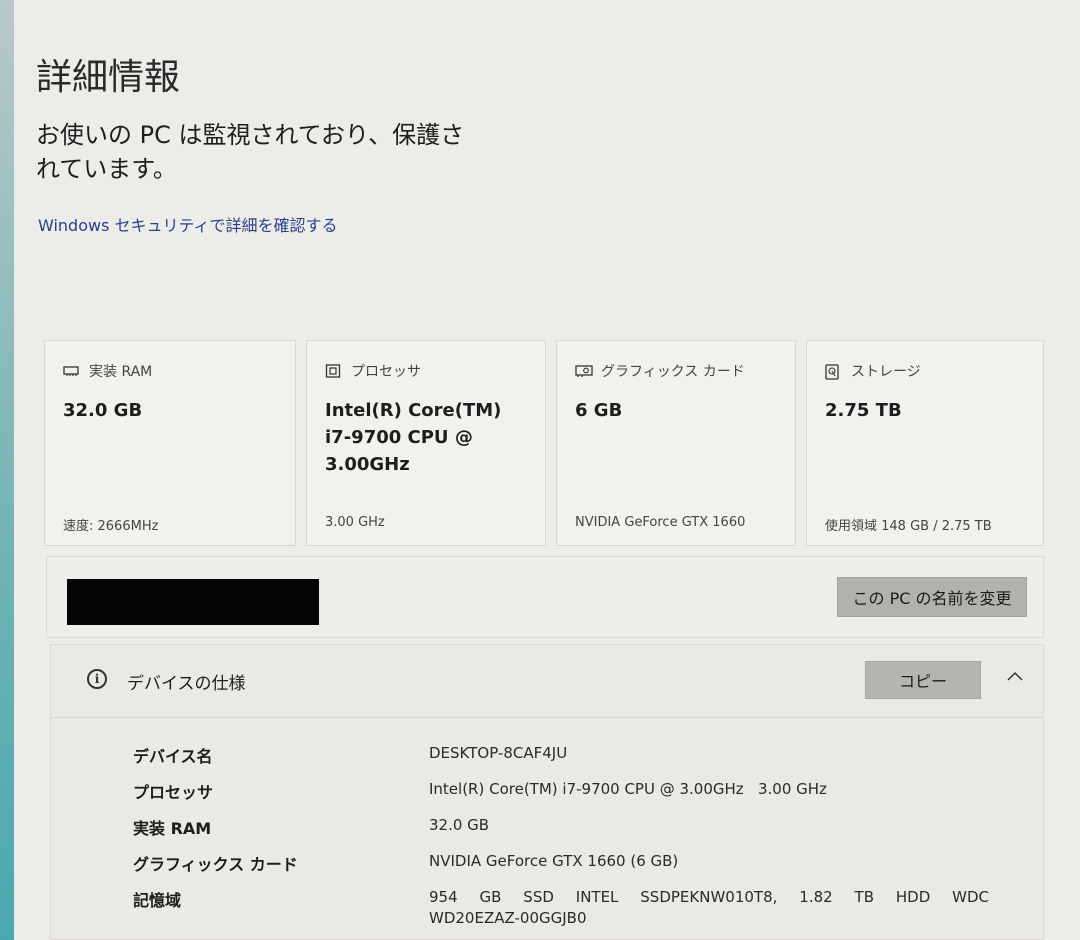  What do you see at coordinates (833, 372) in the screenshot?
I see `storage-icon` at bounding box center [833, 372].